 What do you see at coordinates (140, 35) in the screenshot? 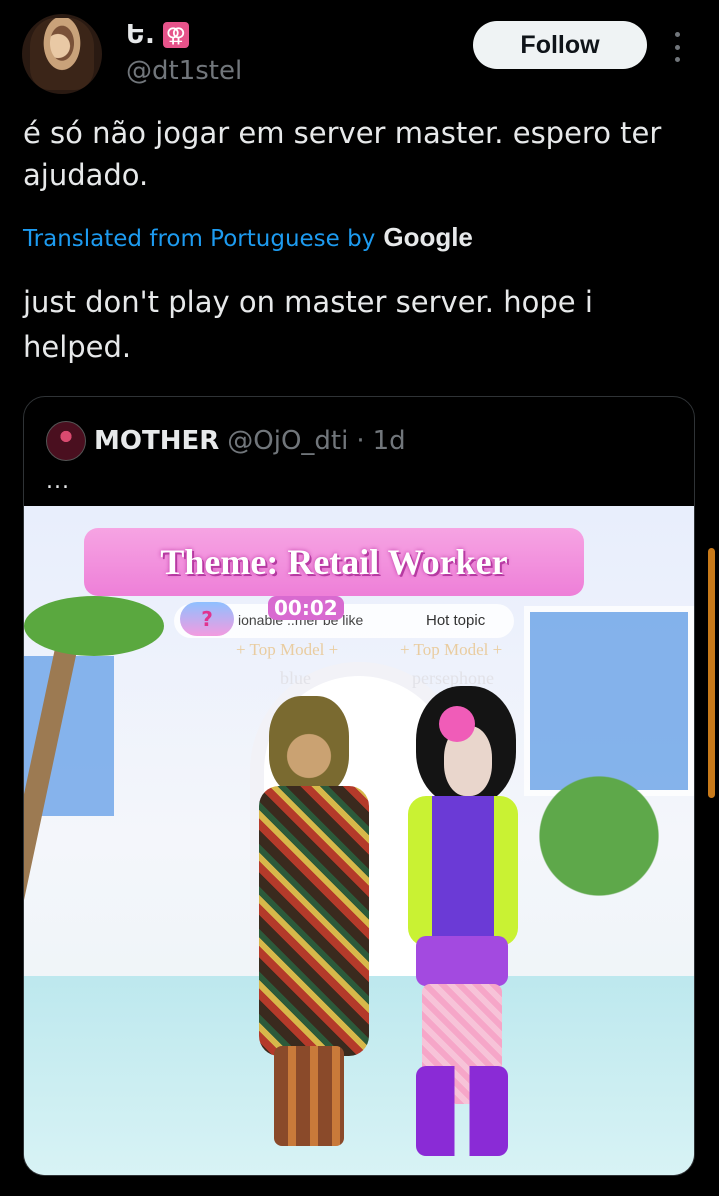
I see `author-display-name: Ե.` at bounding box center [140, 35].